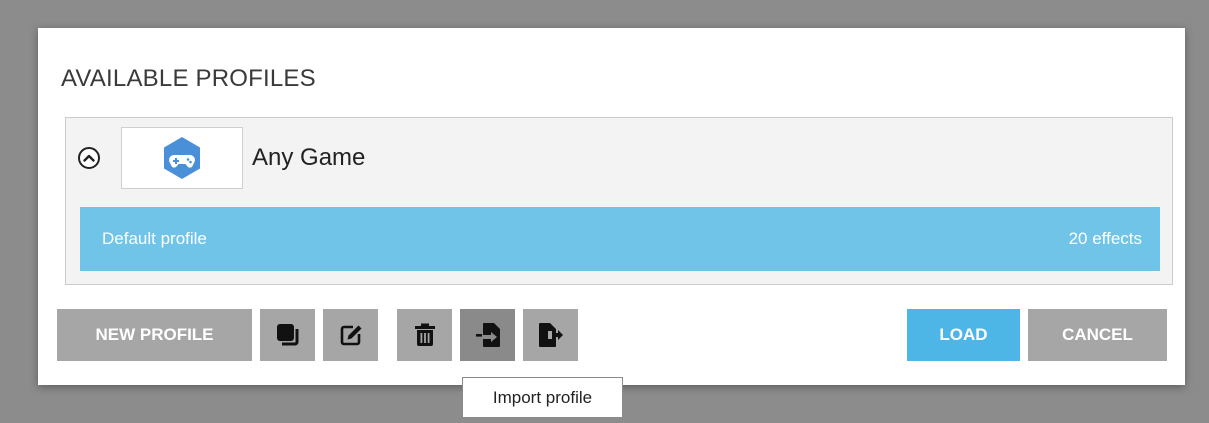 Image resolution: width=1209 pixels, height=423 pixels. What do you see at coordinates (542, 397) in the screenshot?
I see `import-profile-tooltip: Import profile` at bounding box center [542, 397].